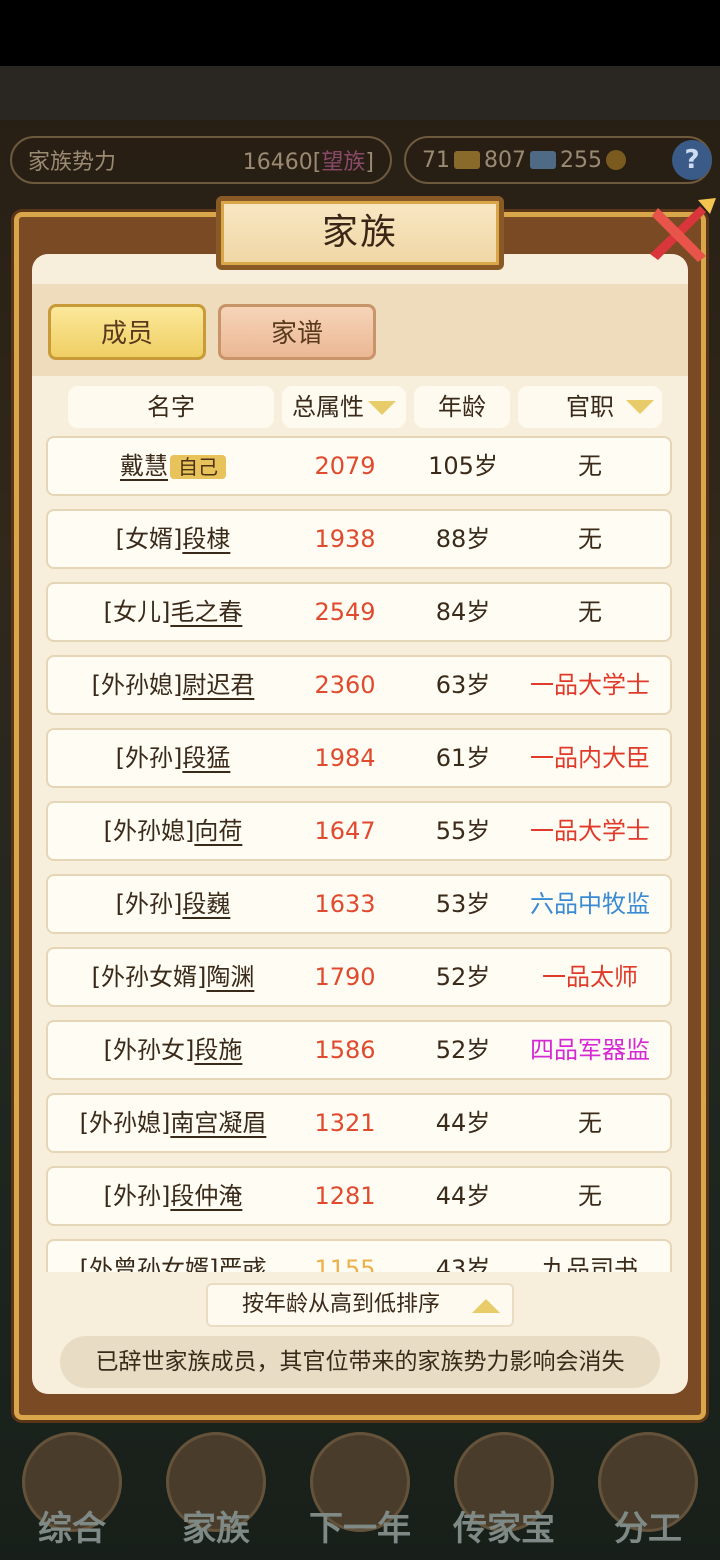 The image size is (720, 1560). I want to click on member-age: 52岁, so click(463, 1050).